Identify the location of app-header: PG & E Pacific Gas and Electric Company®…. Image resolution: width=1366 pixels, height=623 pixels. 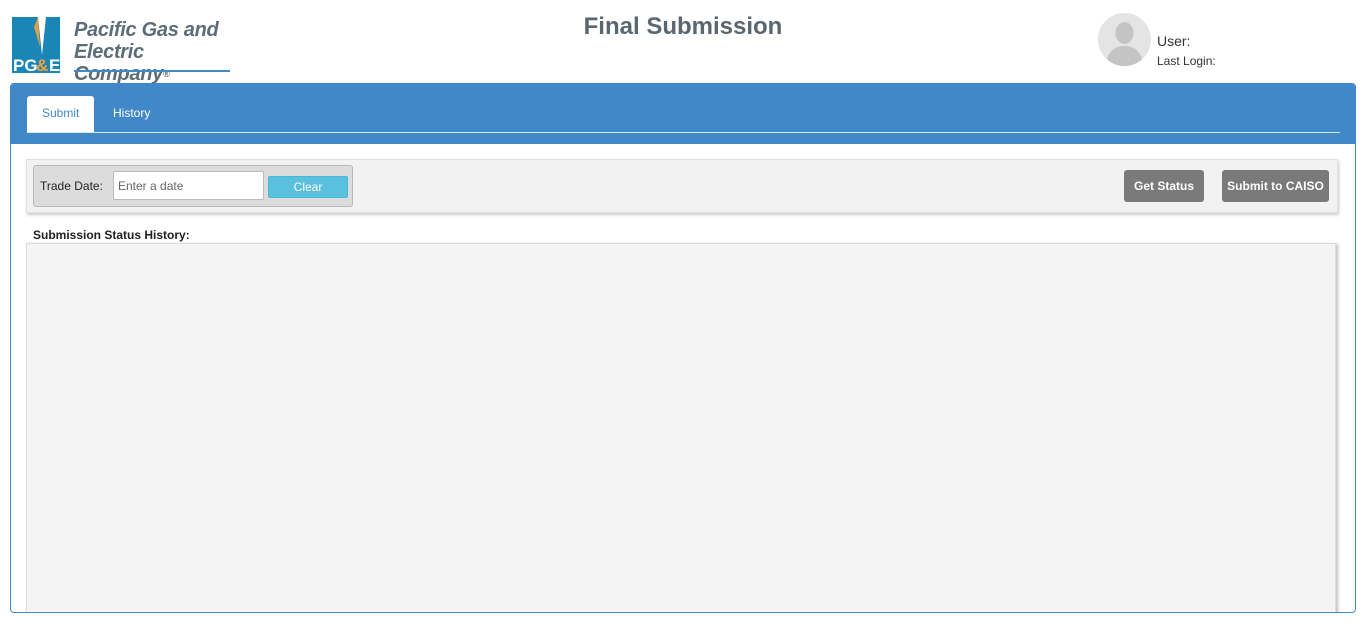
(683, 42).